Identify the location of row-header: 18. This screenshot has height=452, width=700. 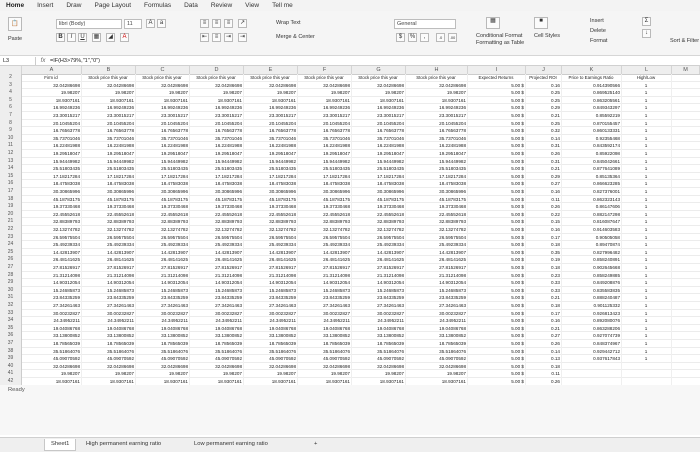
(11, 199).